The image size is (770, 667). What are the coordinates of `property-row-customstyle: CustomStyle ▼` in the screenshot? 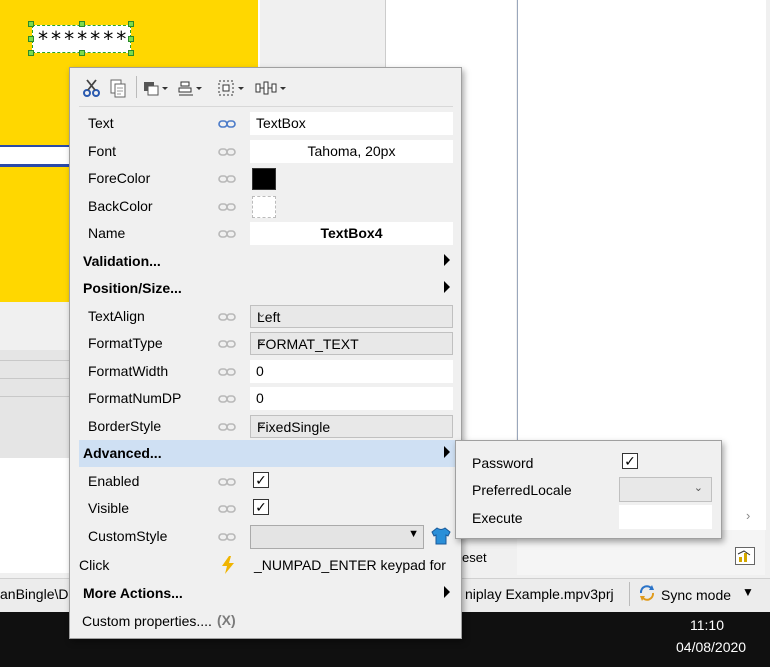 It's located at (267, 536).